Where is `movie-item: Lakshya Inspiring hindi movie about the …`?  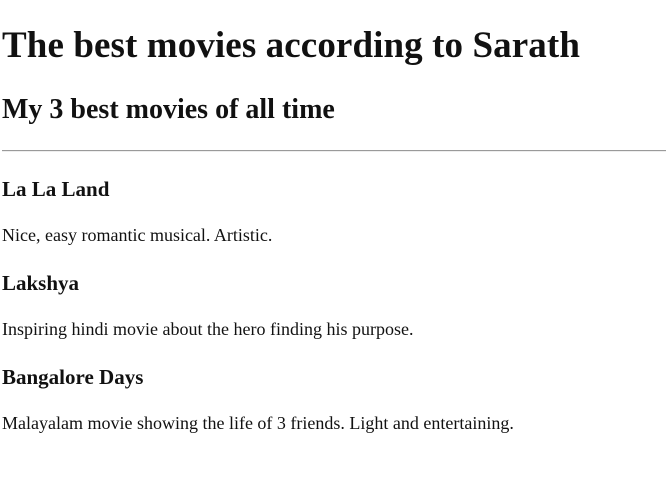 movie-item: Lakshya Inspiring hindi movie about the … is located at coordinates (334, 305).